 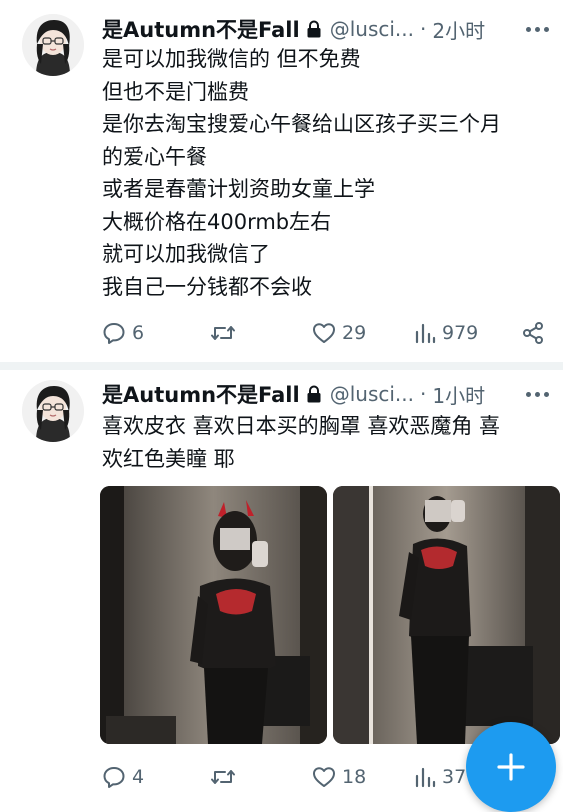 I want to click on like-button: 29, so click(x=363, y=333).